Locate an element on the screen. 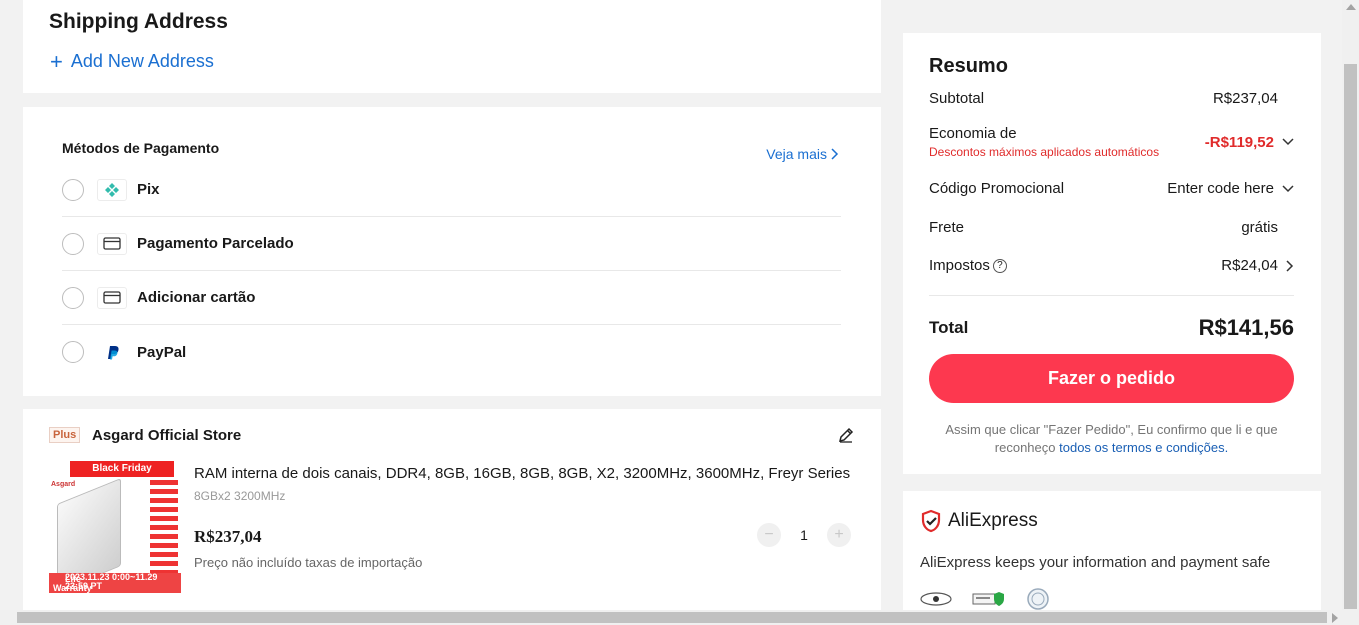 This screenshot has width=1359, height=625. promo-code-label: Código Promocional is located at coordinates (997, 188).